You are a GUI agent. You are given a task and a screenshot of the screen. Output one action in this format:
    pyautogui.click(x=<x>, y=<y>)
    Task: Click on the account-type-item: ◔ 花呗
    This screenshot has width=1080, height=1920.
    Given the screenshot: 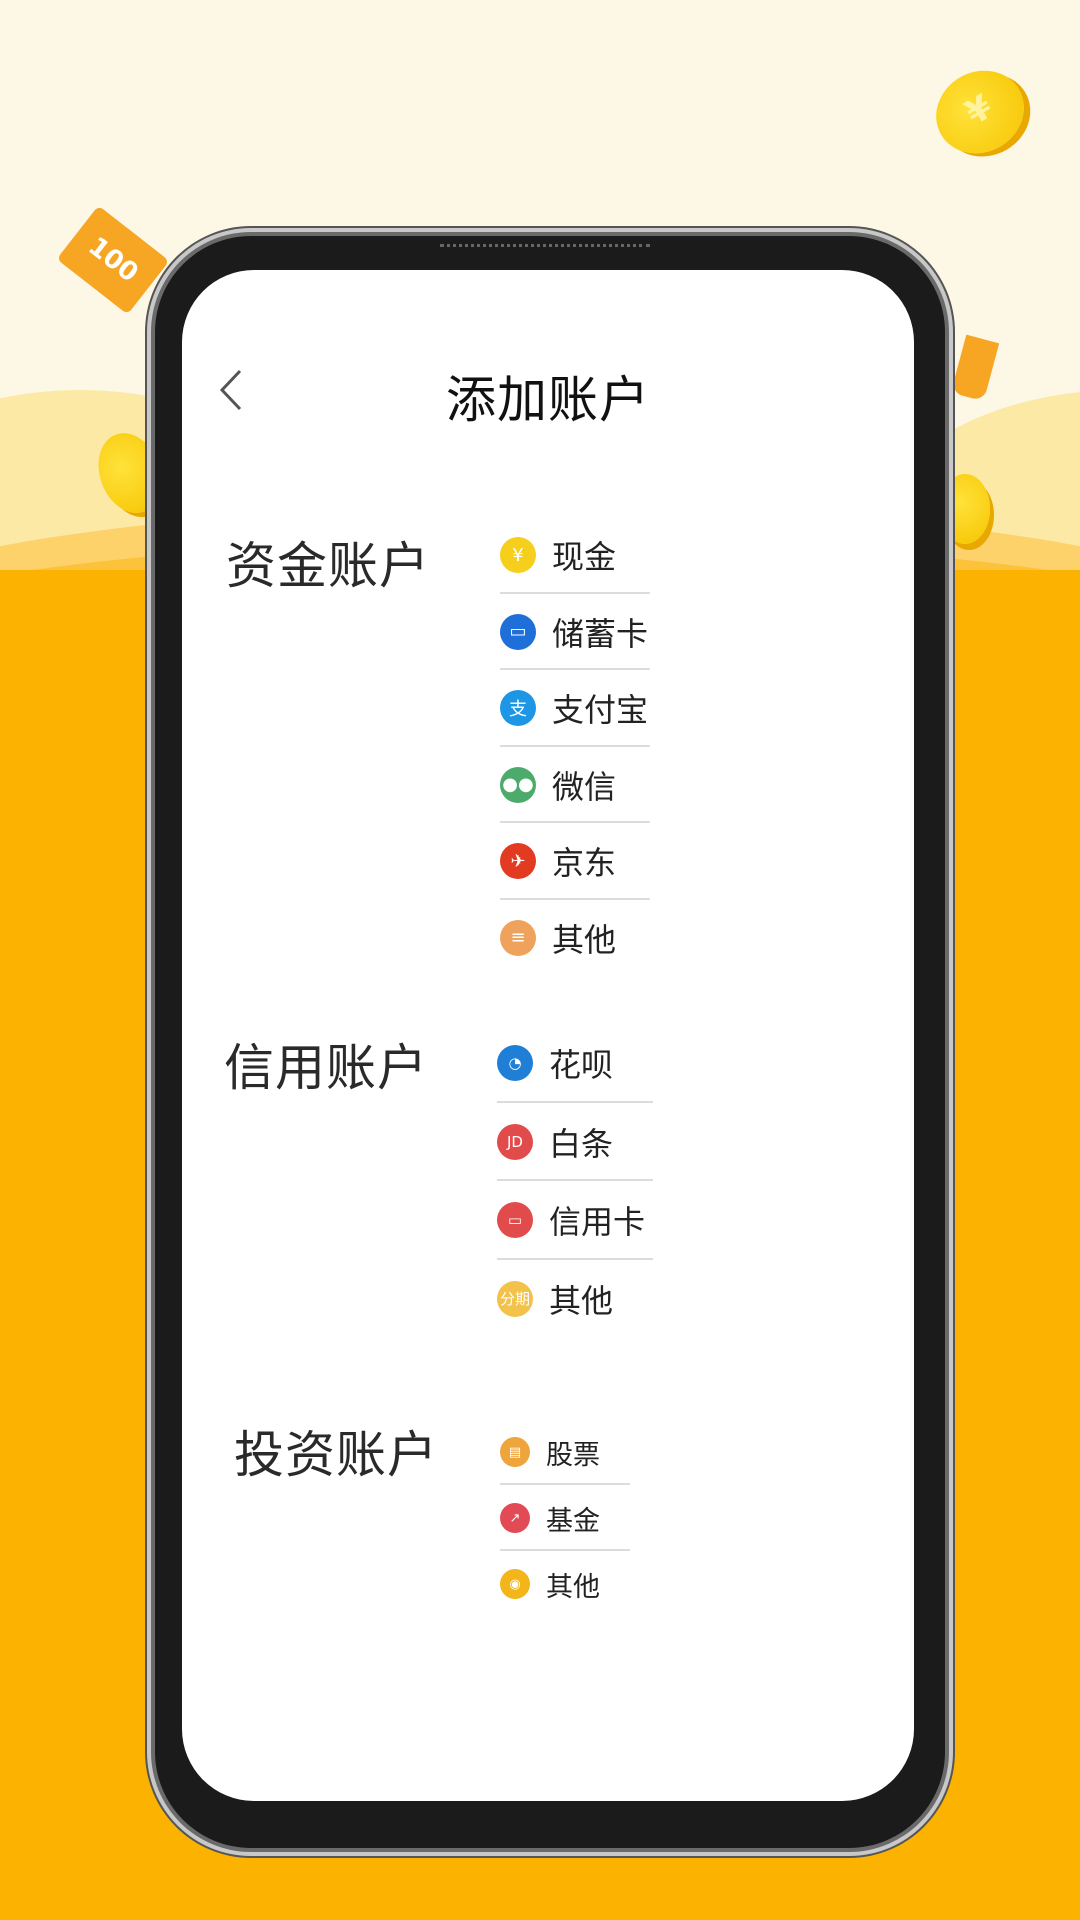 What is the action you would take?
    pyautogui.click(x=575, y=1063)
    